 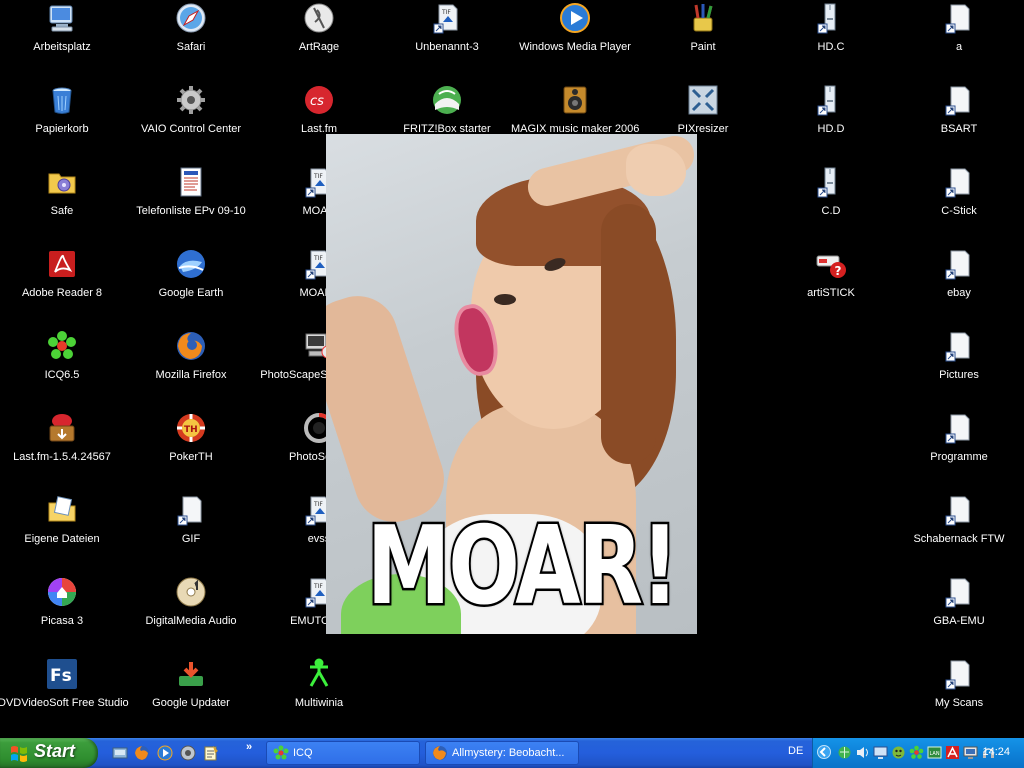 What do you see at coordinates (959, 530) in the screenshot?
I see `desktop-icon-schabernack-ftw: Schabernack FTW` at bounding box center [959, 530].